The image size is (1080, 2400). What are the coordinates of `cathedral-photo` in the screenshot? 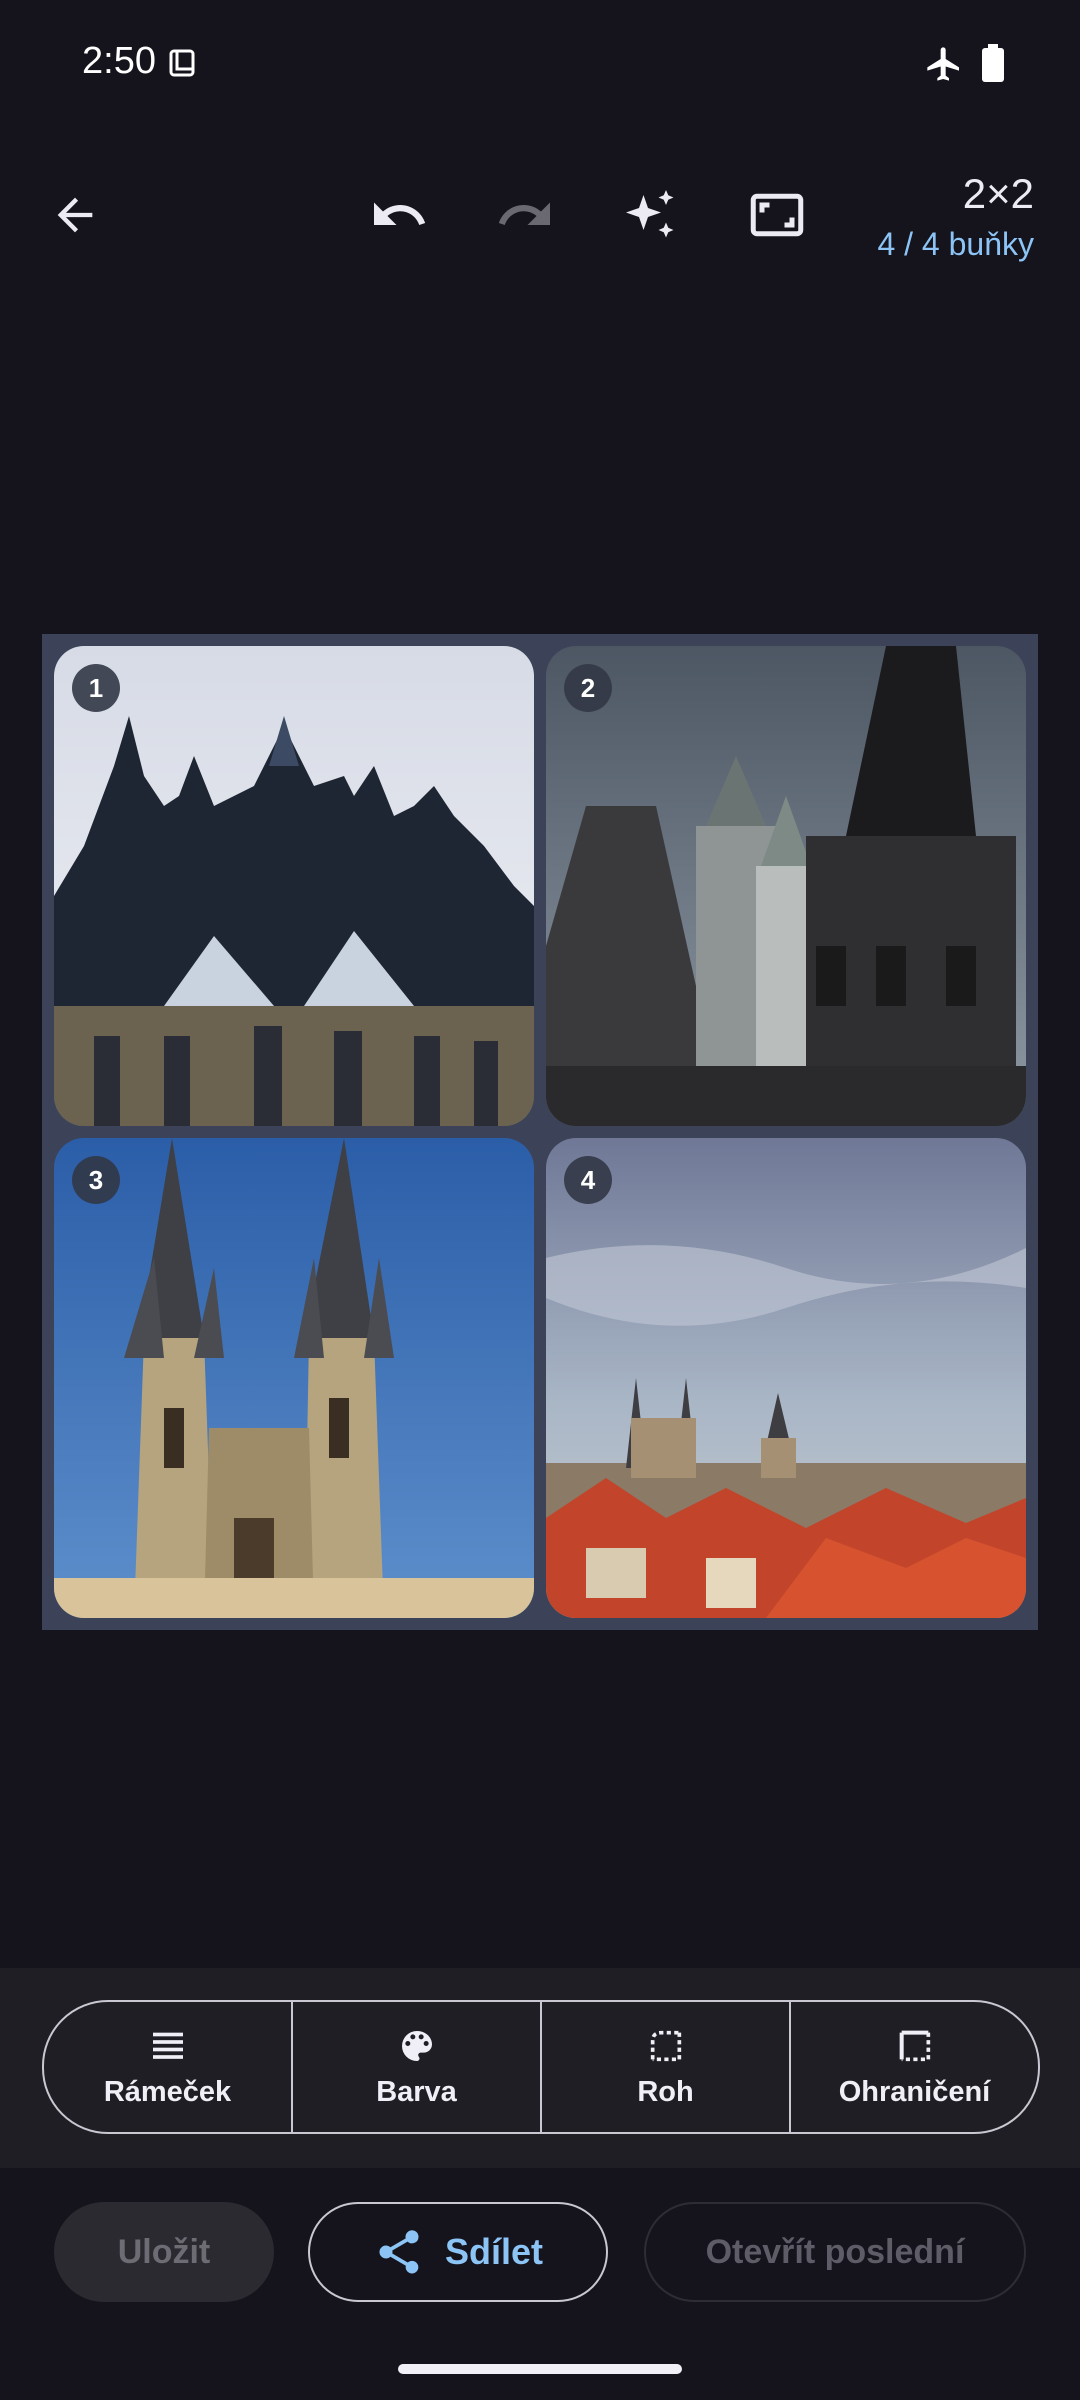 It's located at (294, 886).